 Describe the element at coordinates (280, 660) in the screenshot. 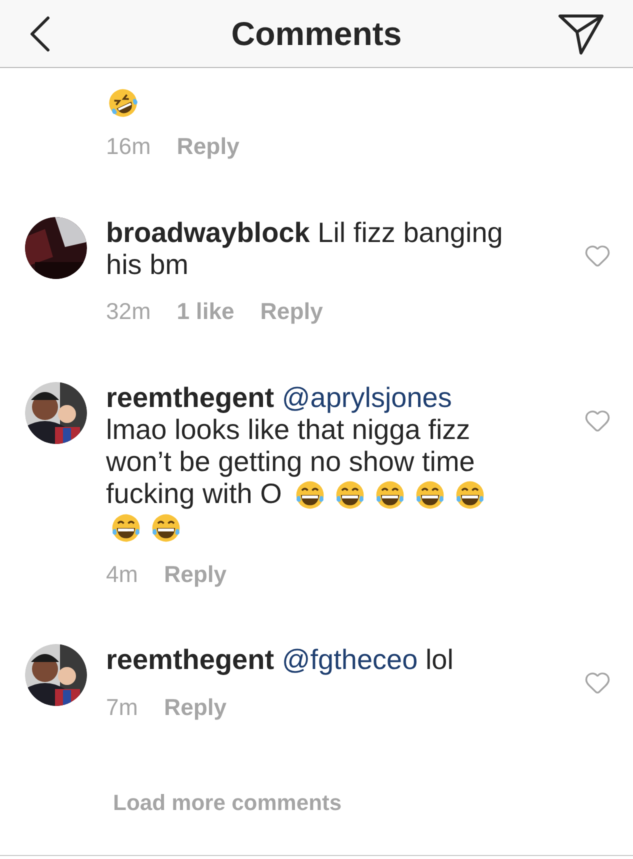

I see `comment-text: reemthegent @fgtheceo lol` at that location.